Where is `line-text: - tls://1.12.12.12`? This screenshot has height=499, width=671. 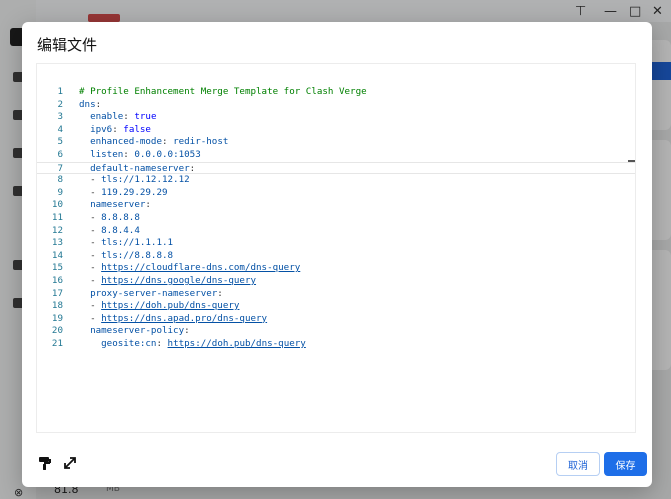 line-text: - tls://1.12.12.12 is located at coordinates (134, 180).